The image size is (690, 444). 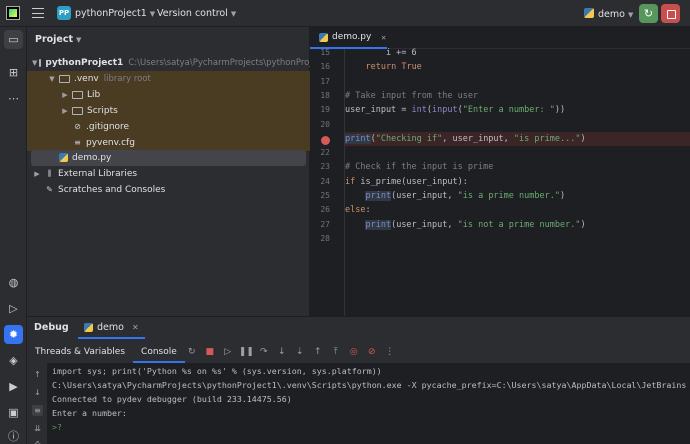 I want to click on project-title-label: Project, so click(x=54, y=39).